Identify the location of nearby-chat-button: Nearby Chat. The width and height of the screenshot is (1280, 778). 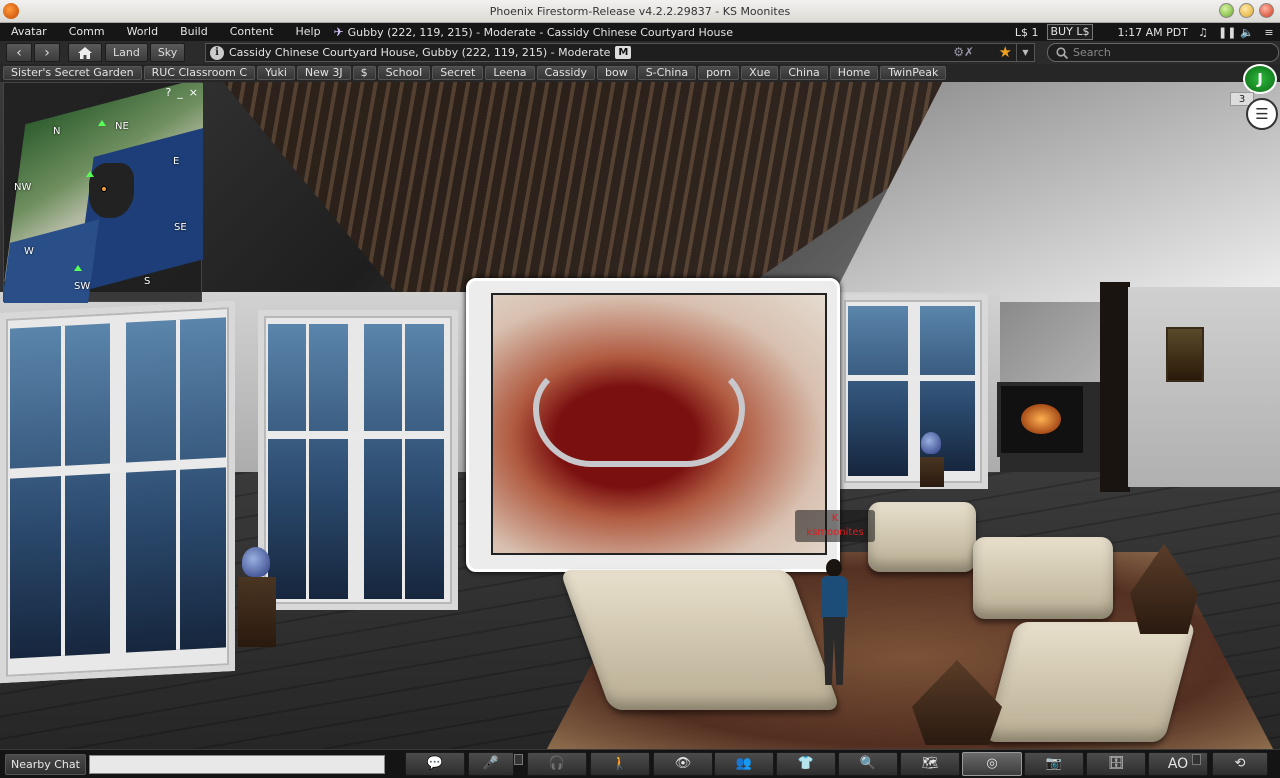
(45, 764).